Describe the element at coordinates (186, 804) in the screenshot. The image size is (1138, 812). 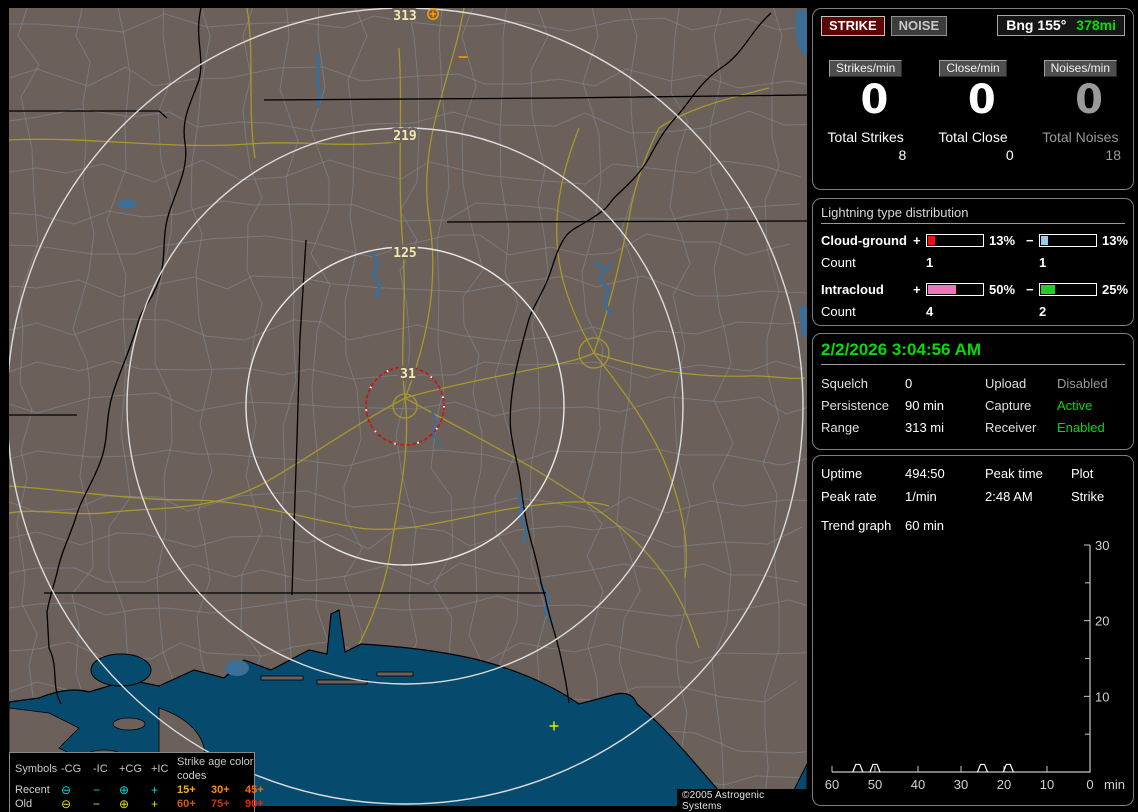
I see `age-code-60: 60+` at that location.